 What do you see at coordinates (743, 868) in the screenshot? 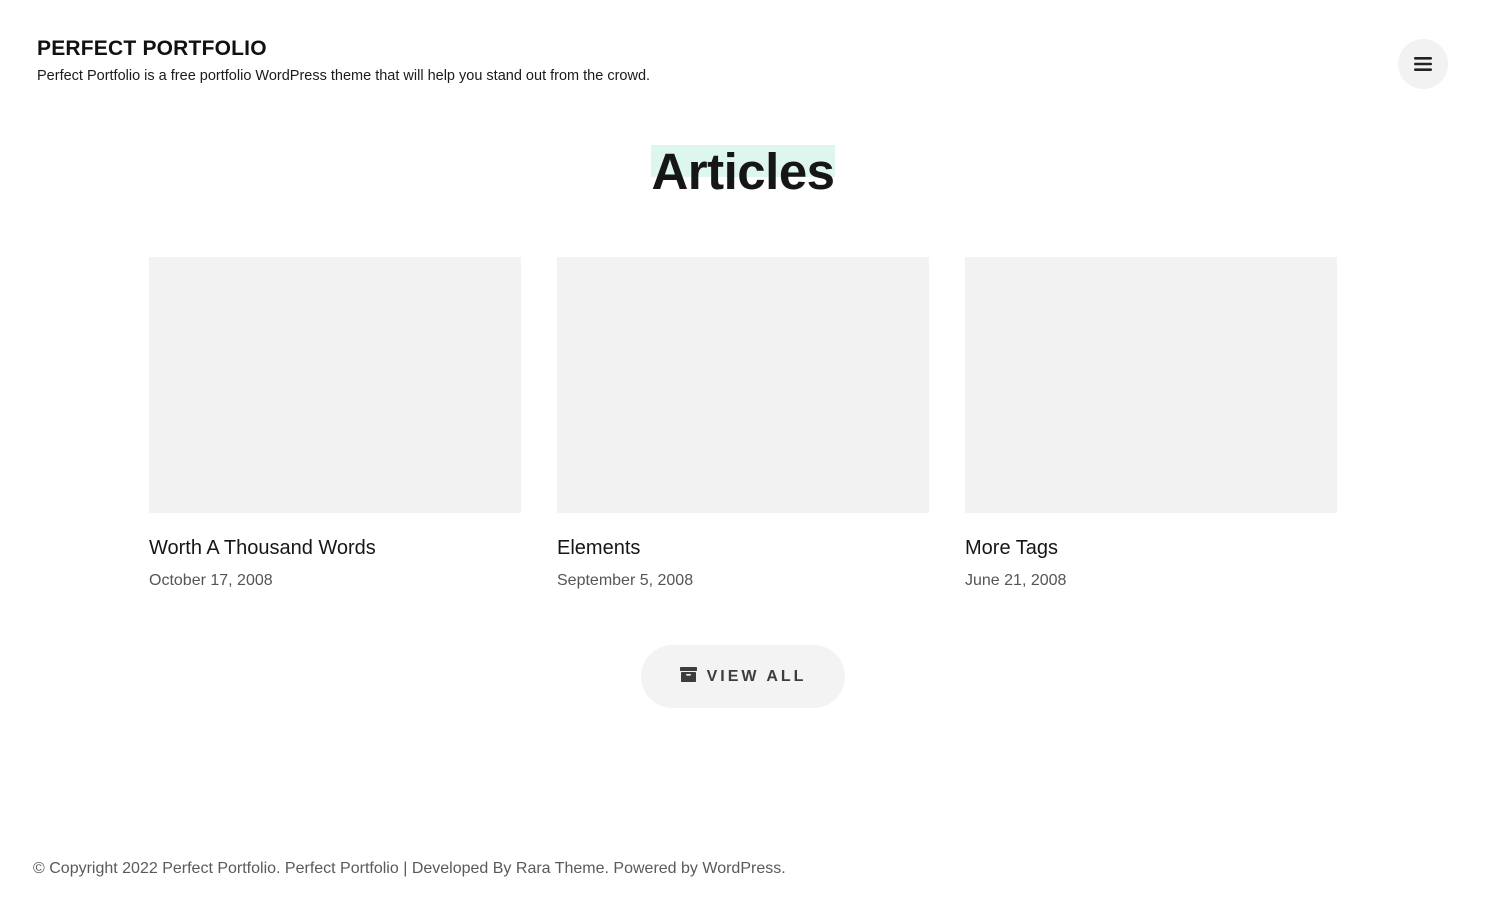
I see `platform-link: WordPress.` at bounding box center [743, 868].